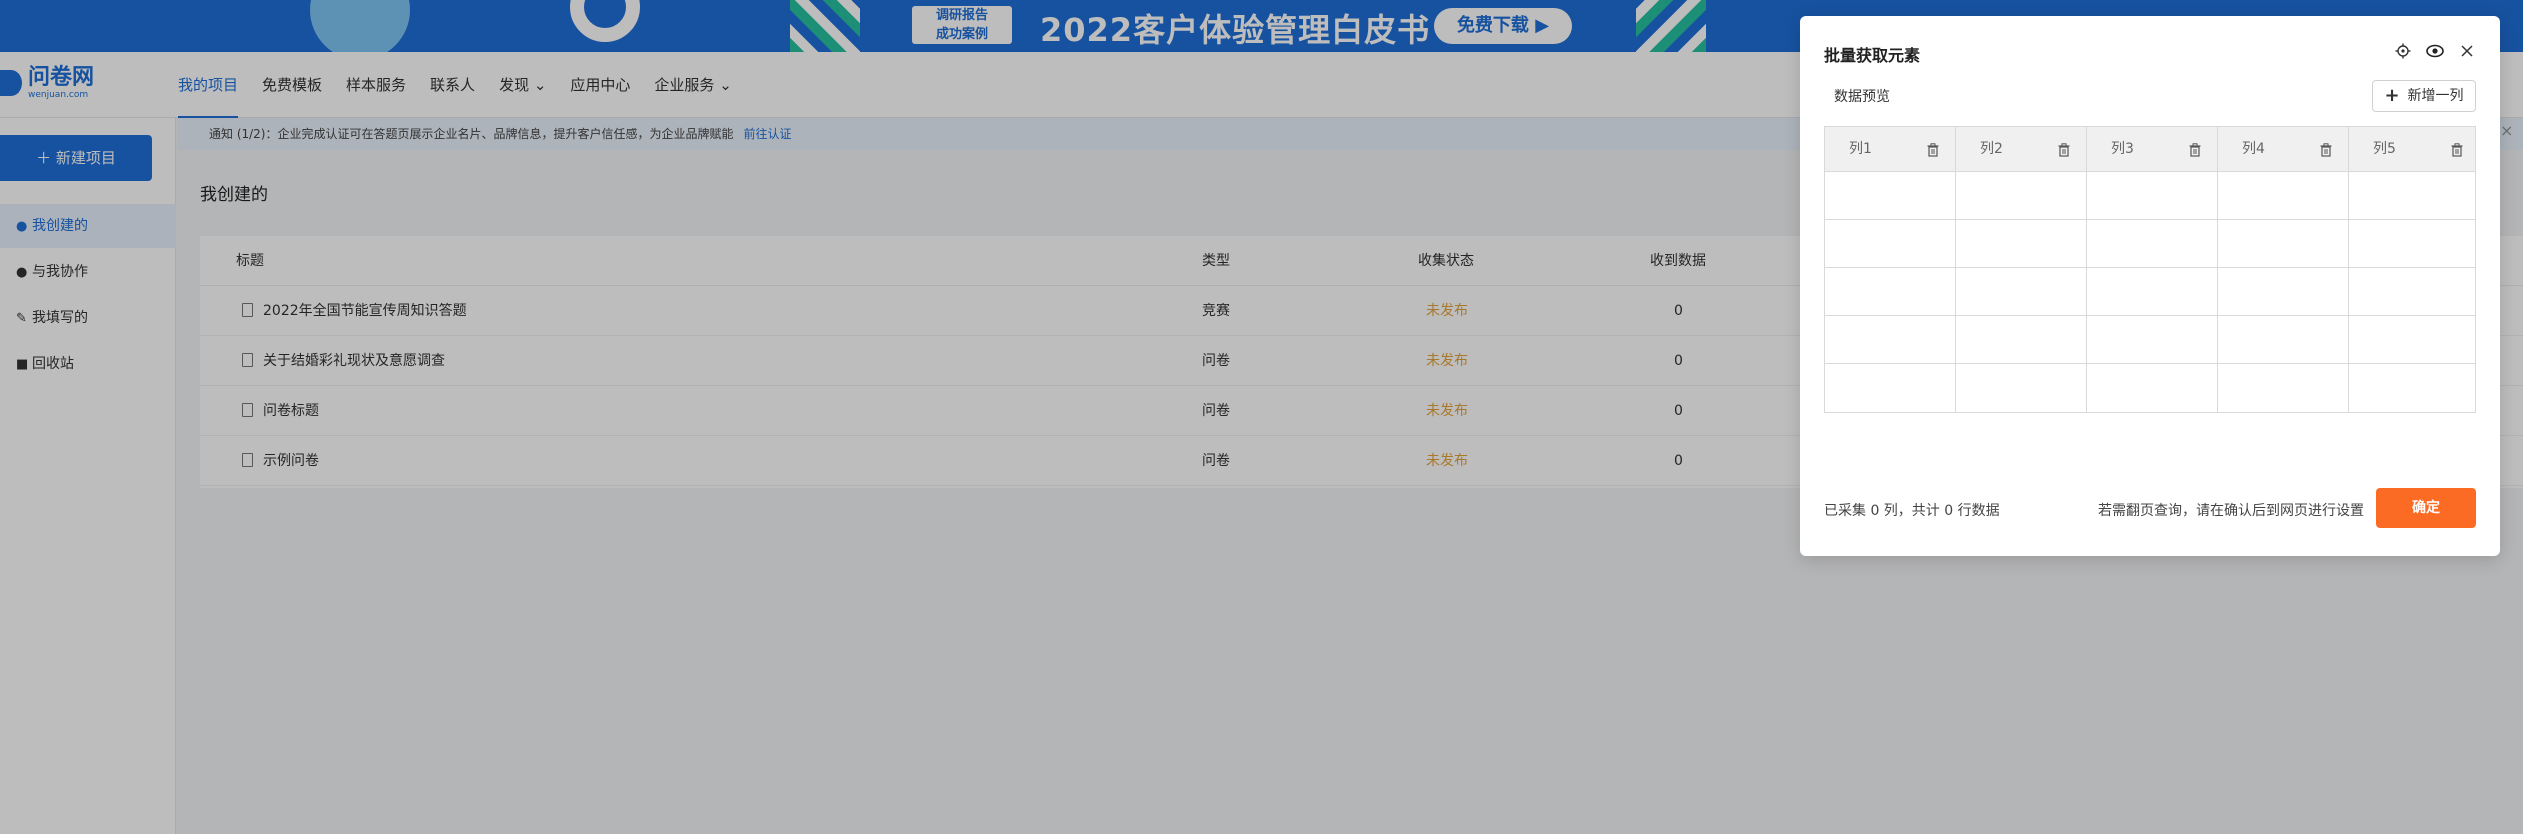 This screenshot has width=2523, height=834. Describe the element at coordinates (1872, 55) in the screenshot. I see `dialog-title: 批量获取元素` at that location.